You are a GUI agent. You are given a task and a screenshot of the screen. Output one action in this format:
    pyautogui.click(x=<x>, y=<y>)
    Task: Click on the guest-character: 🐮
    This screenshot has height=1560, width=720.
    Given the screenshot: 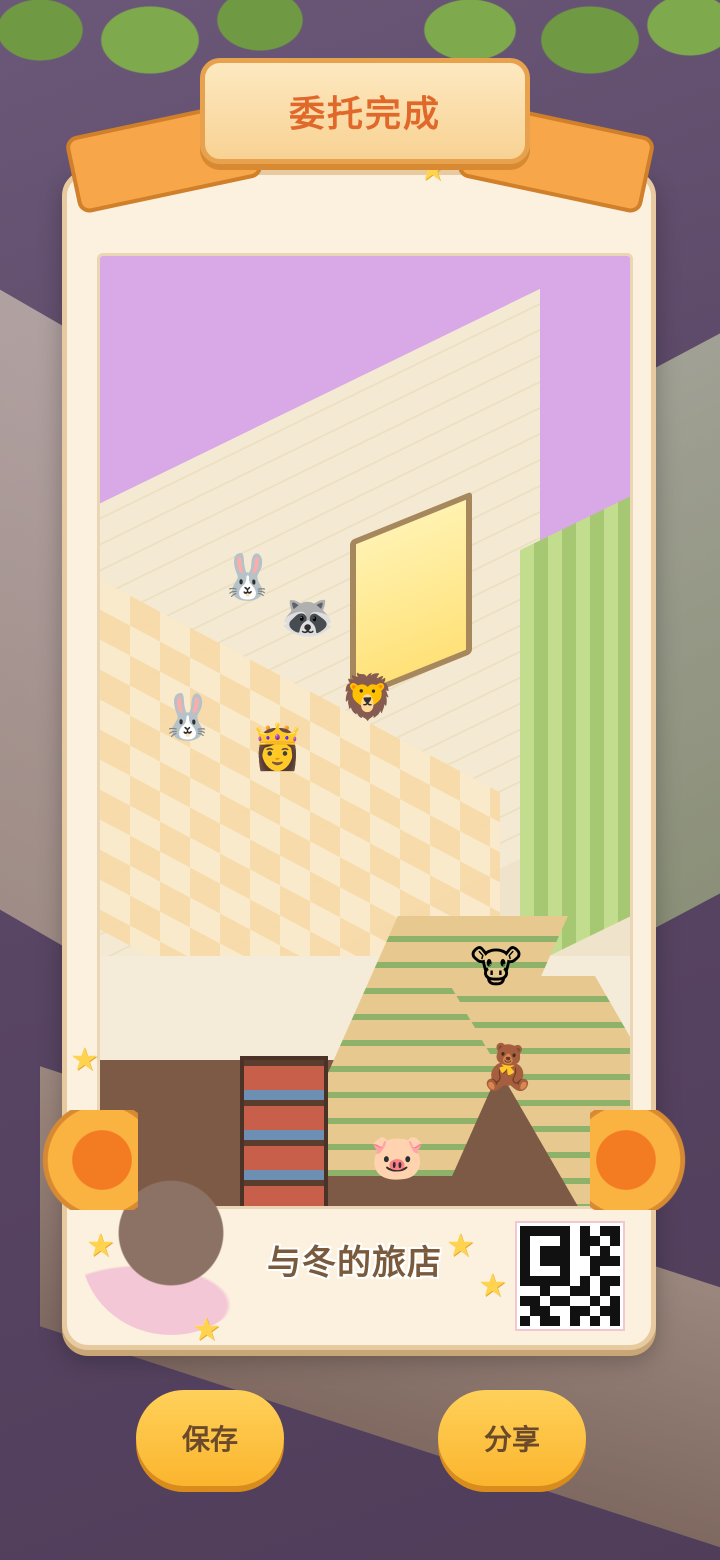 What is the action you would take?
    pyautogui.click(x=496, y=967)
    